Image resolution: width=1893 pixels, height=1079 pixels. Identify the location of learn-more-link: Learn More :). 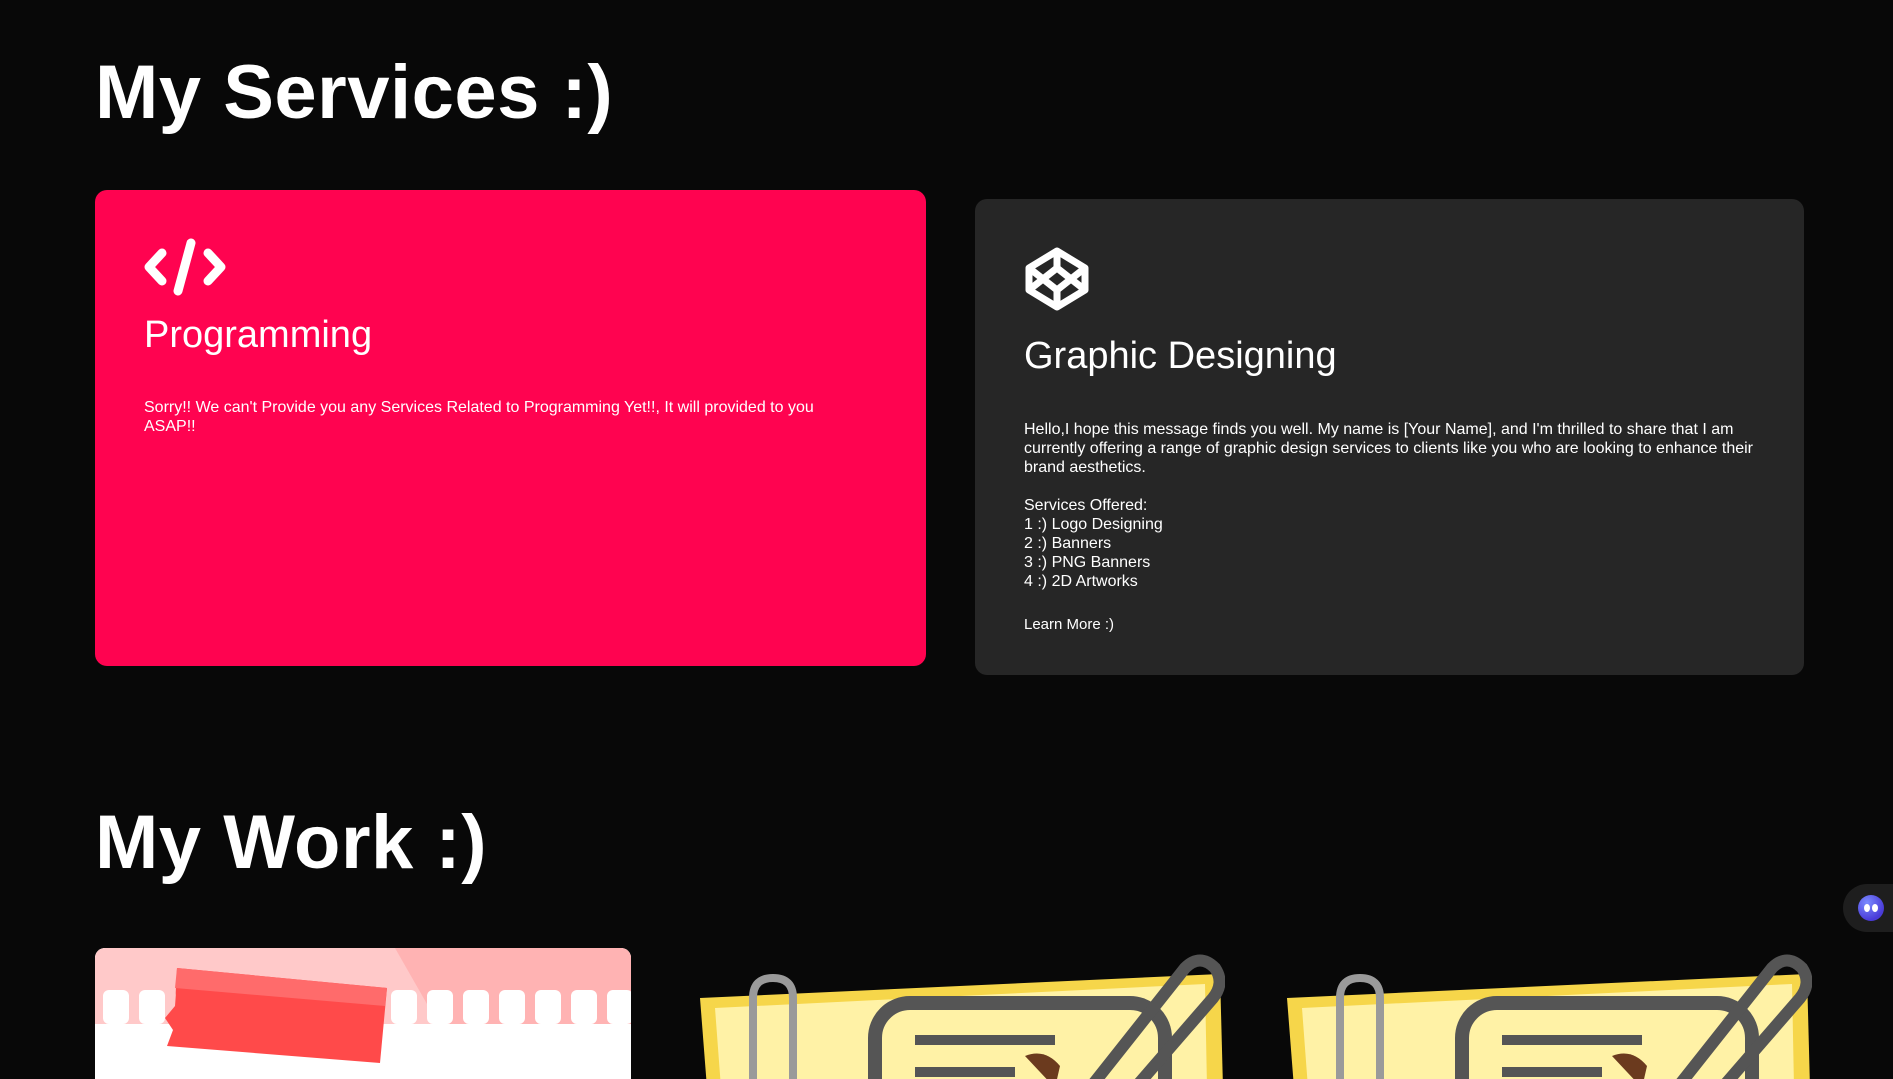
(1069, 624).